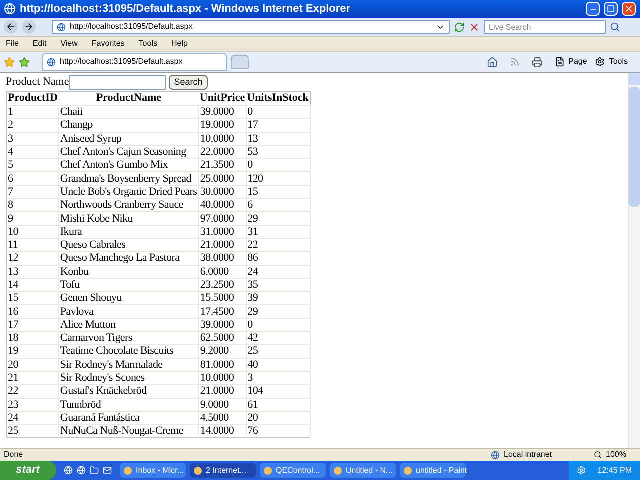 The height and width of the screenshot is (480, 640). What do you see at coordinates (32, 285) in the screenshot?
I see `table-cell: 14` at bounding box center [32, 285].